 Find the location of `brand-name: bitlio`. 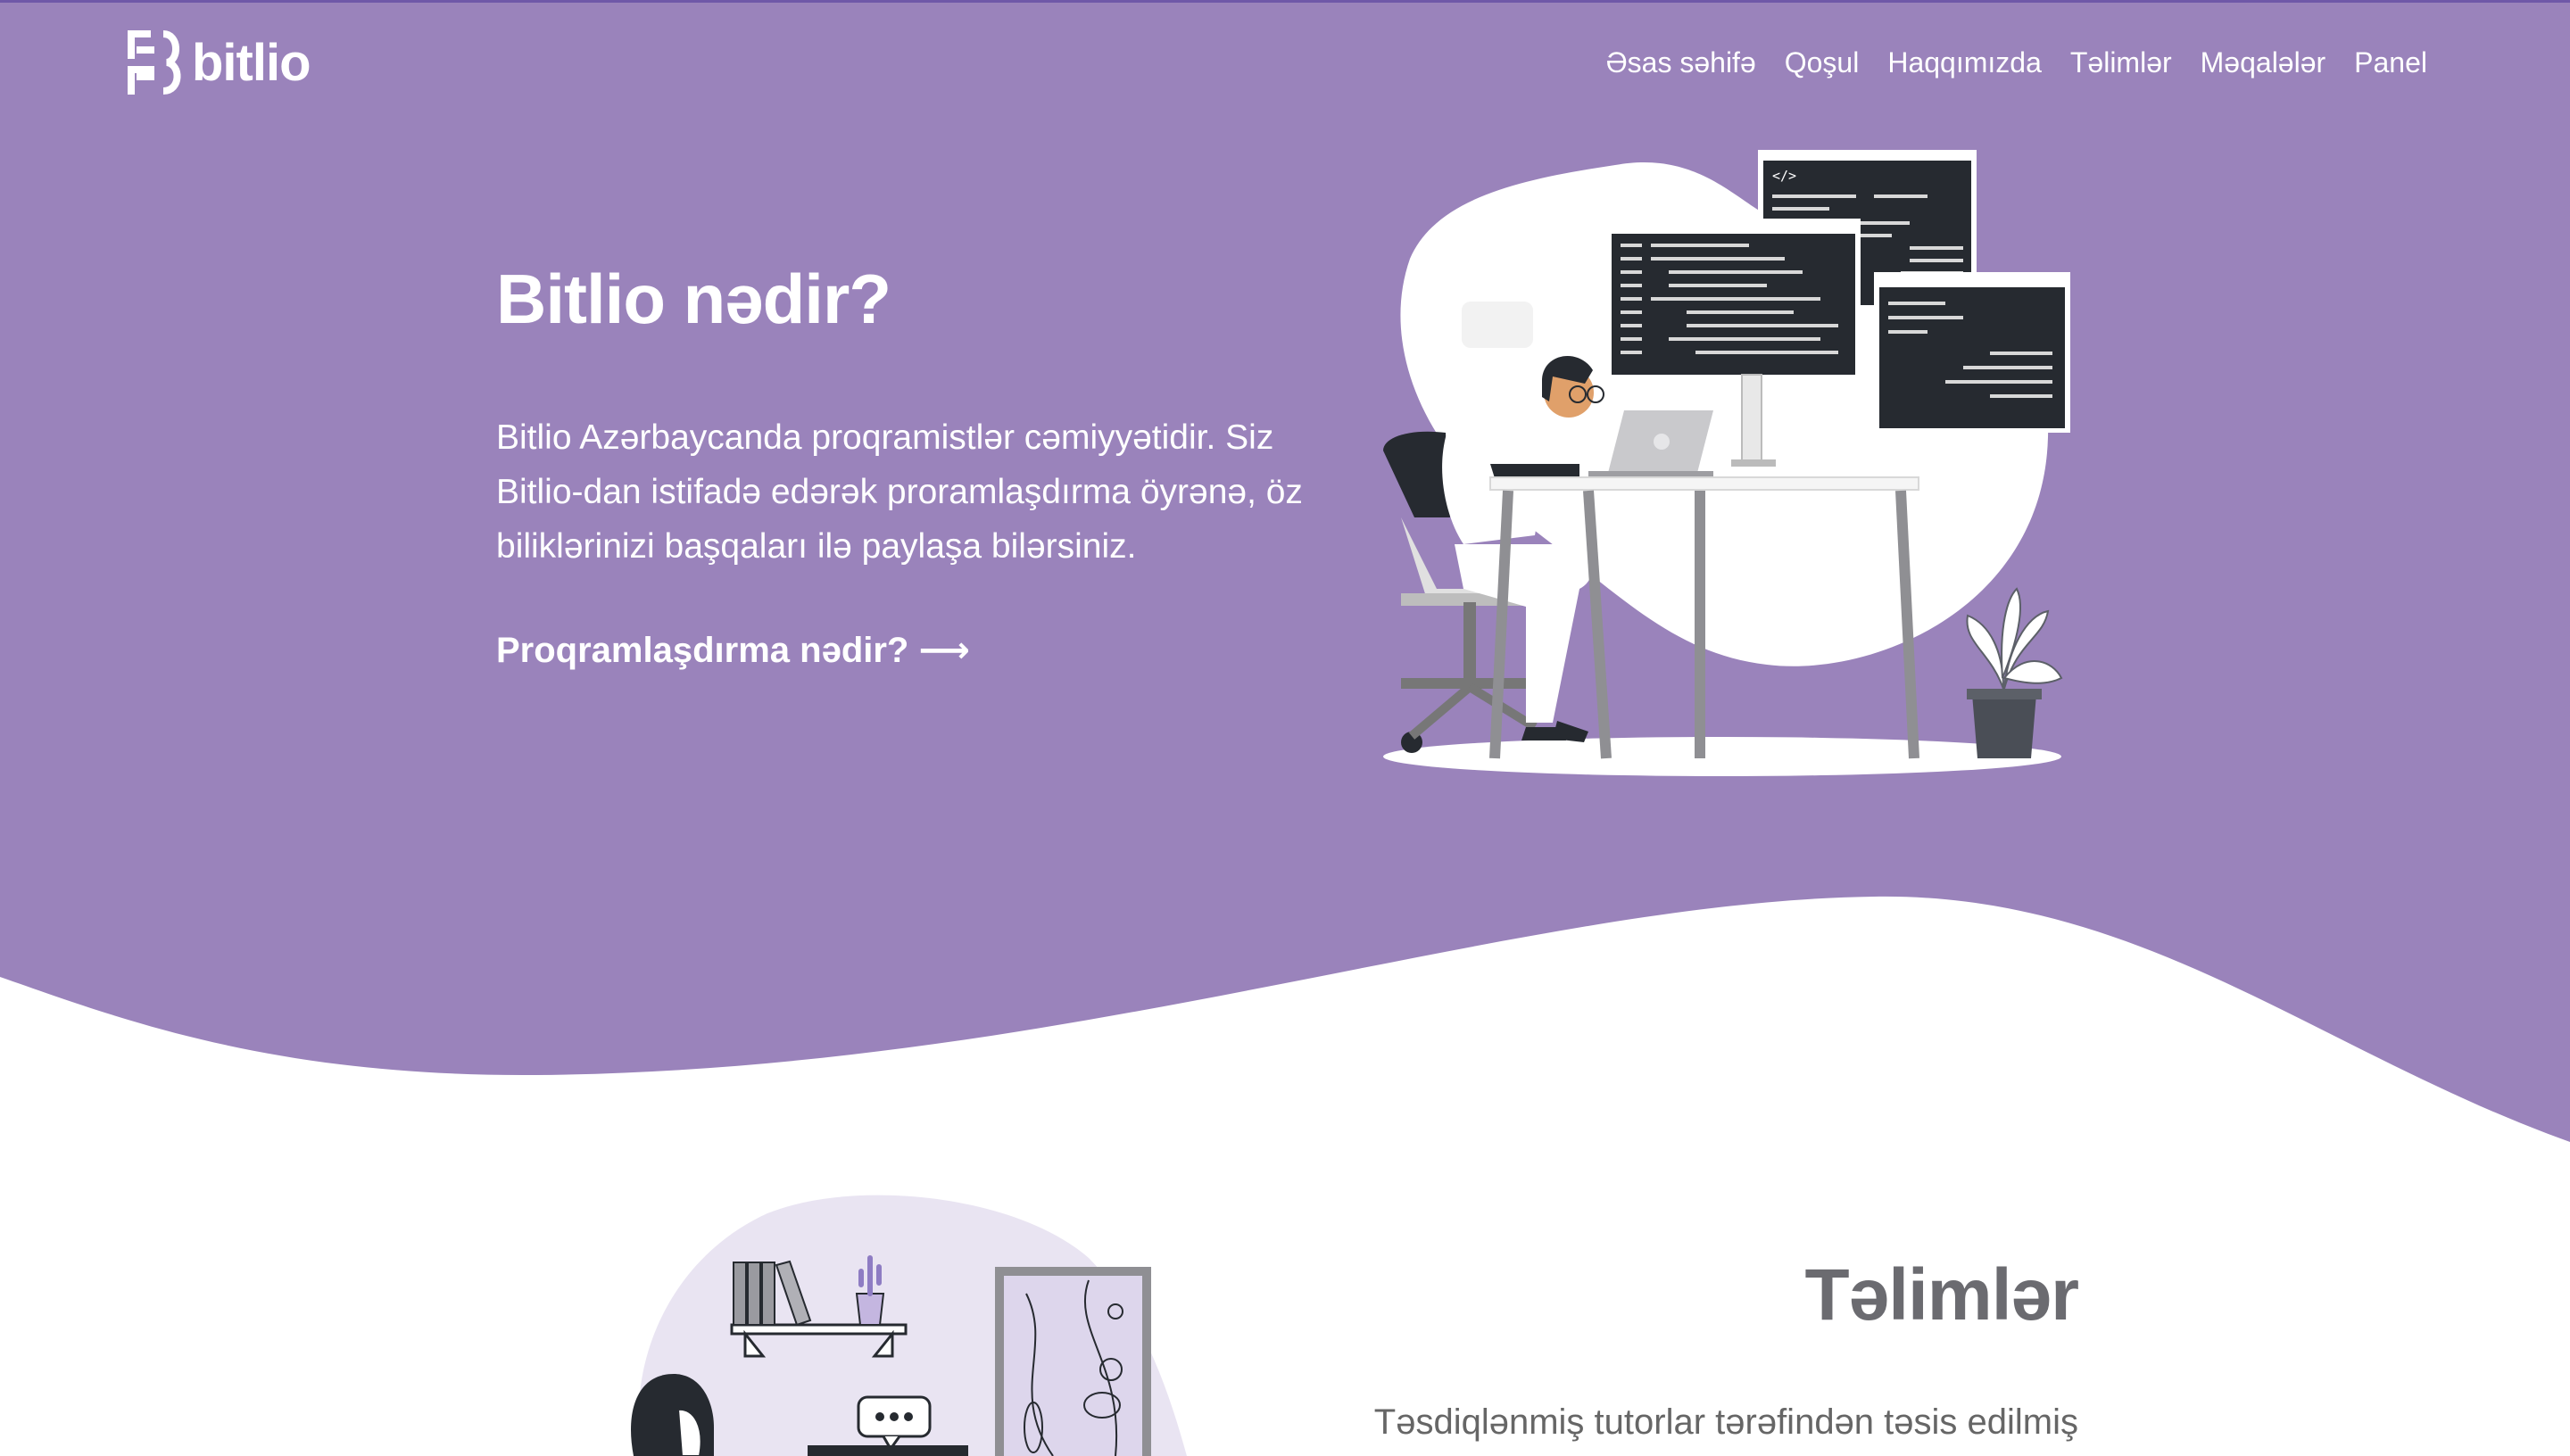

brand-name: bitlio is located at coordinates (252, 62).